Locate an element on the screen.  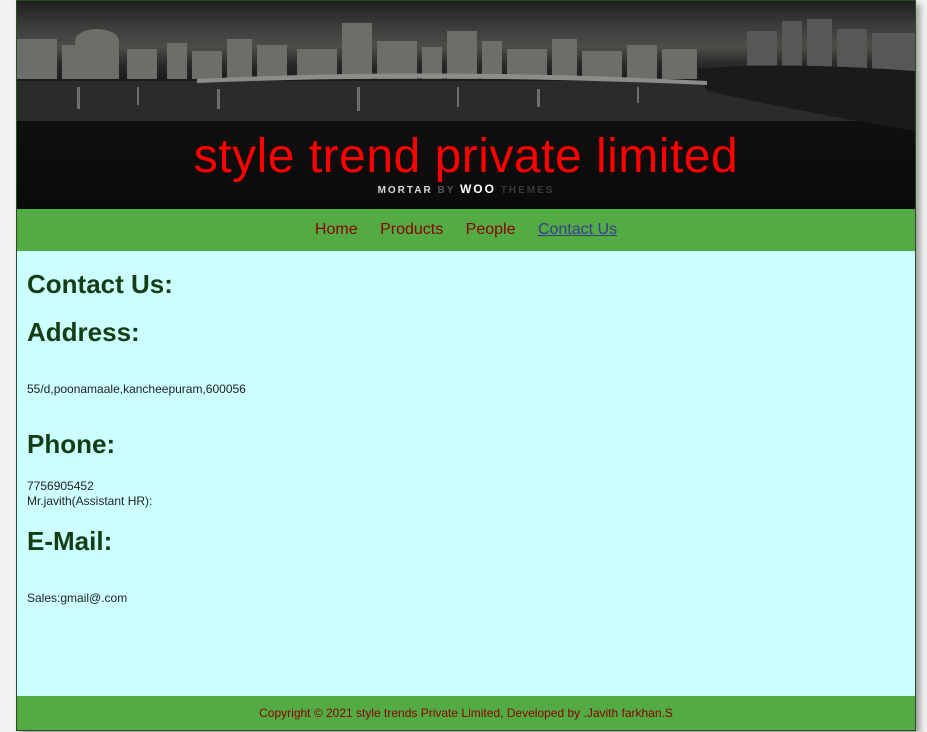
nav-link-home: Home is located at coordinates (336, 229).